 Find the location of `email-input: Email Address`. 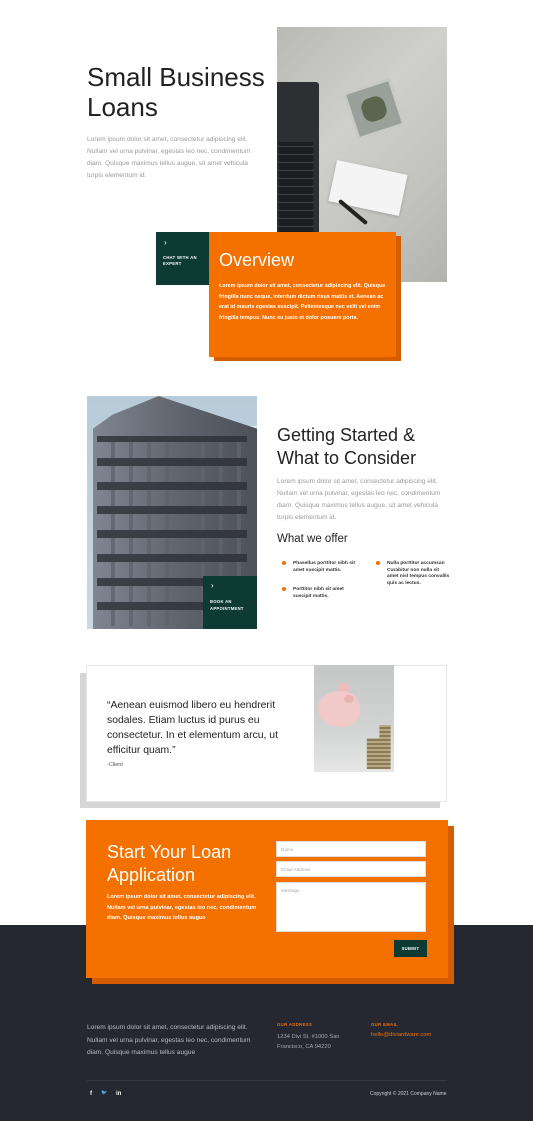

email-input: Email Address is located at coordinates (351, 869).